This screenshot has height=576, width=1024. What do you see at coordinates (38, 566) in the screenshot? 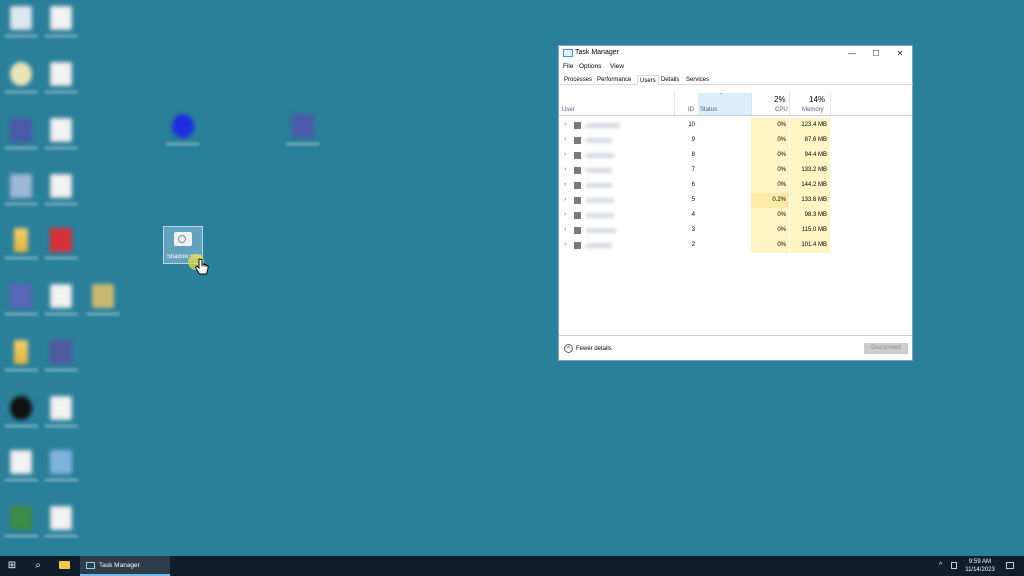
I see `search-icon: ⌕` at bounding box center [38, 566].